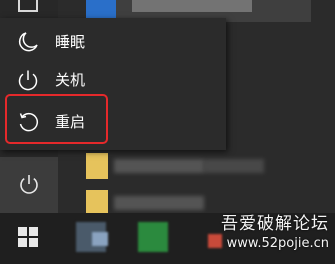 Image resolution: width=335 pixels, height=264 pixels. Describe the element at coordinates (28, 237) in the screenshot. I see `windows-logo-icon` at that location.